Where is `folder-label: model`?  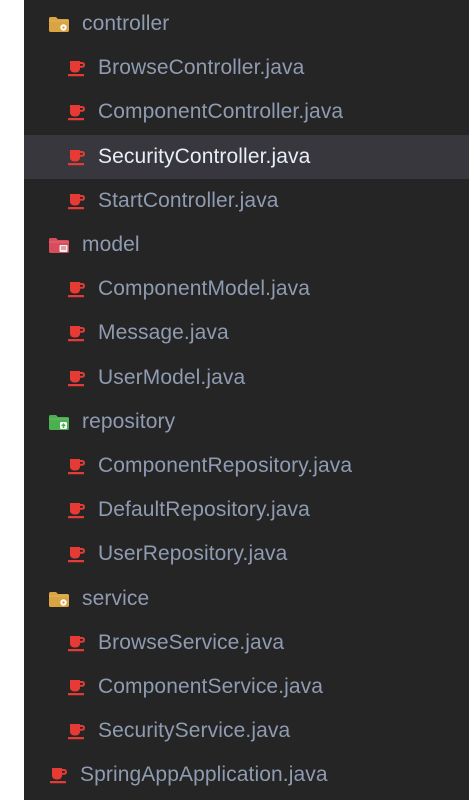
folder-label: model is located at coordinates (111, 245).